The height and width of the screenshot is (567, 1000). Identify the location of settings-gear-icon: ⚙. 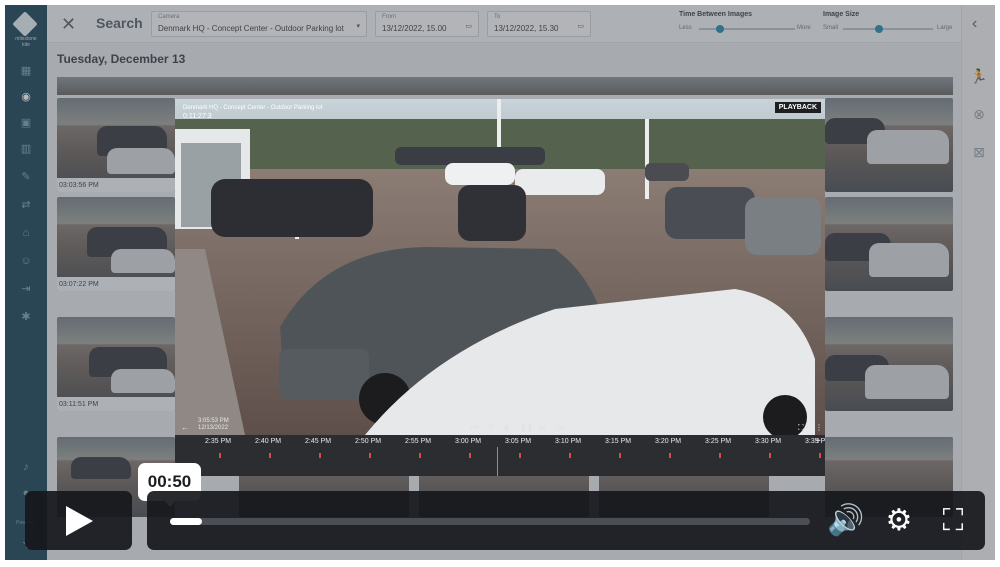
(899, 521).